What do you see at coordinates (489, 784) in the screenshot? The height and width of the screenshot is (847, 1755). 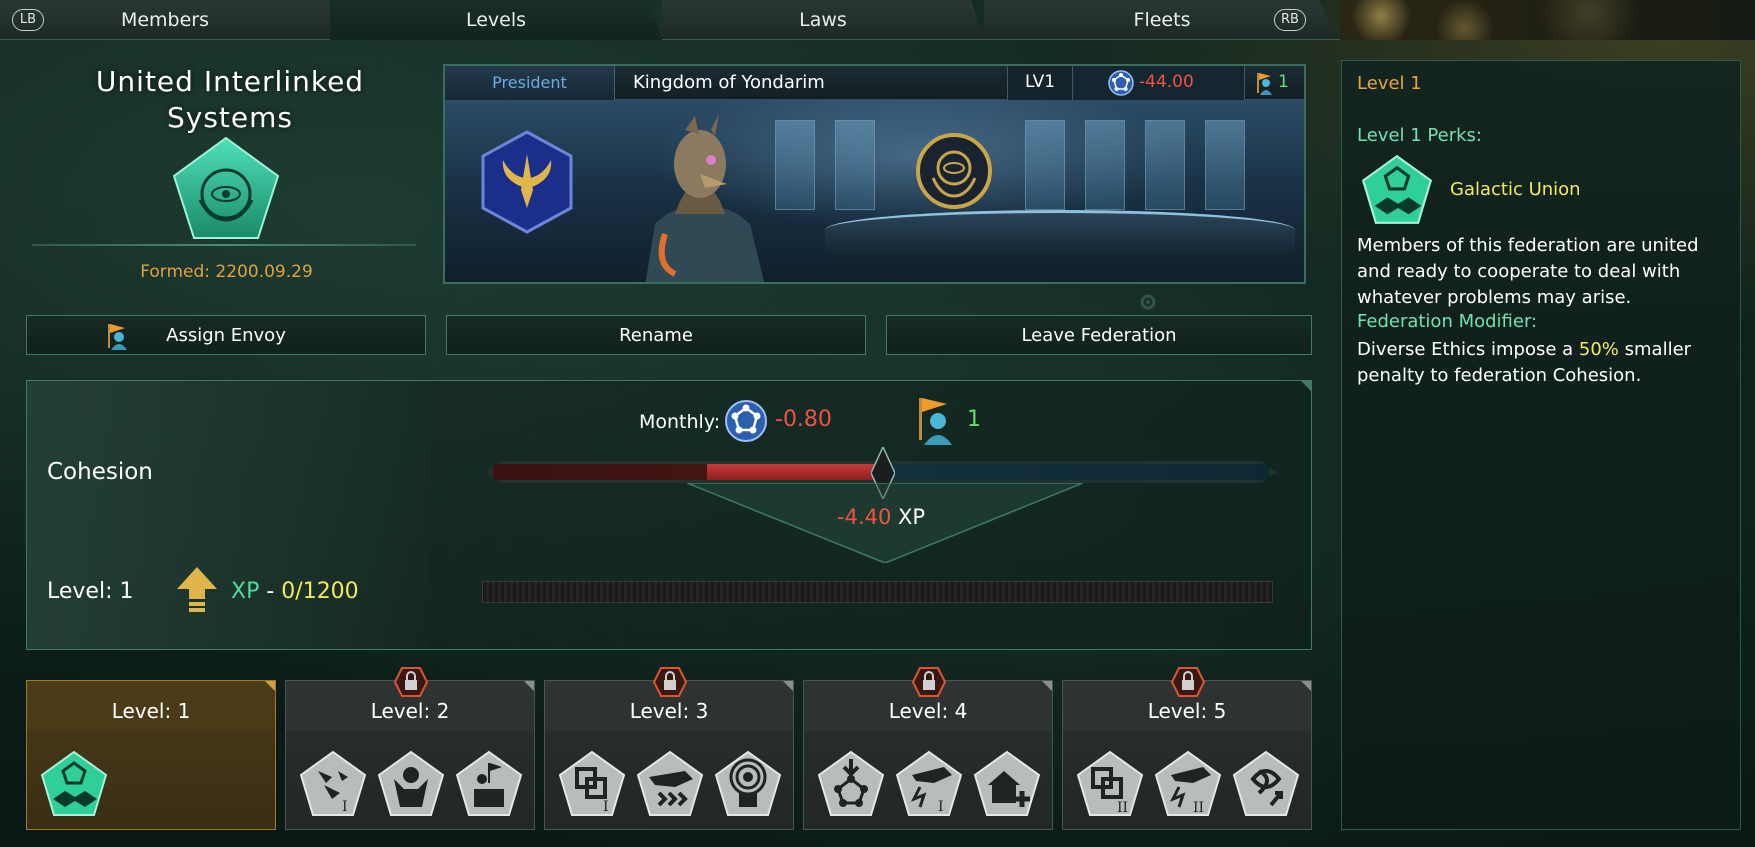 I see `podium-icon` at bounding box center [489, 784].